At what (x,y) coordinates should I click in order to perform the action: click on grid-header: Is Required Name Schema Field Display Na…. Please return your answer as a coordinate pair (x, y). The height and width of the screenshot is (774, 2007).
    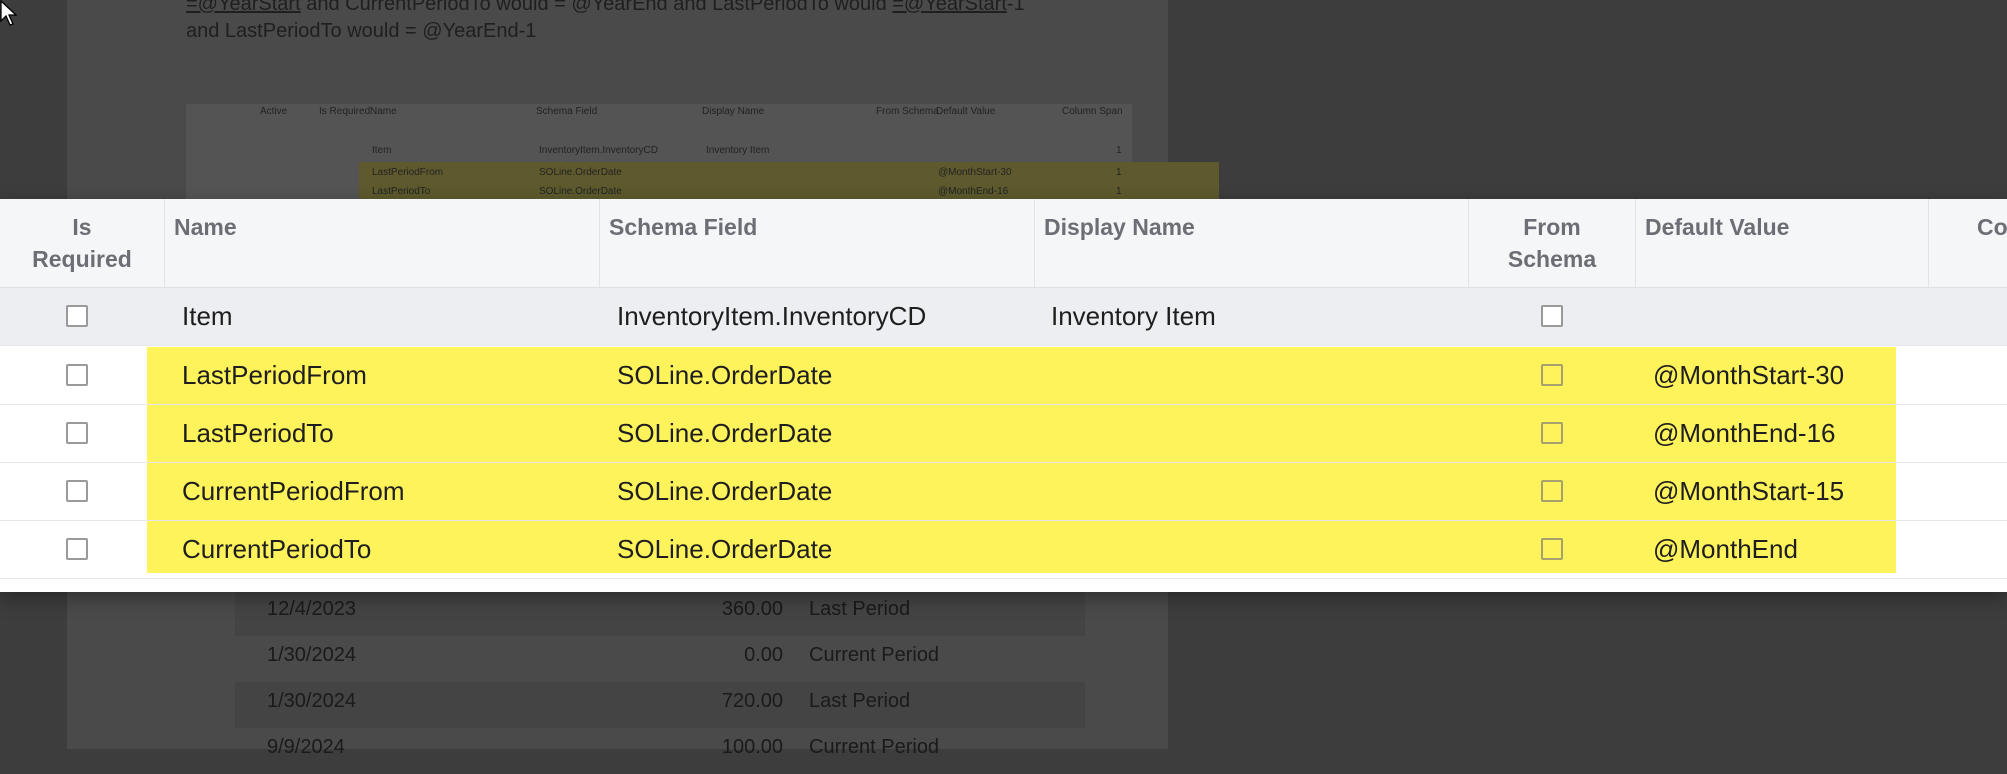
    Looking at the image, I should click on (1003, 243).